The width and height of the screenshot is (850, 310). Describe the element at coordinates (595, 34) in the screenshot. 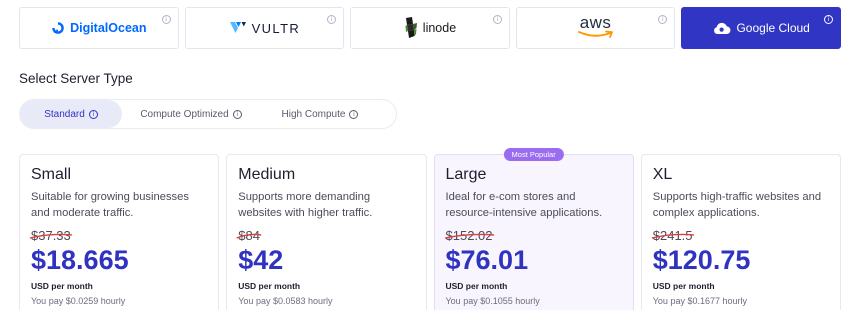

I see `aws-smile-icon` at that location.